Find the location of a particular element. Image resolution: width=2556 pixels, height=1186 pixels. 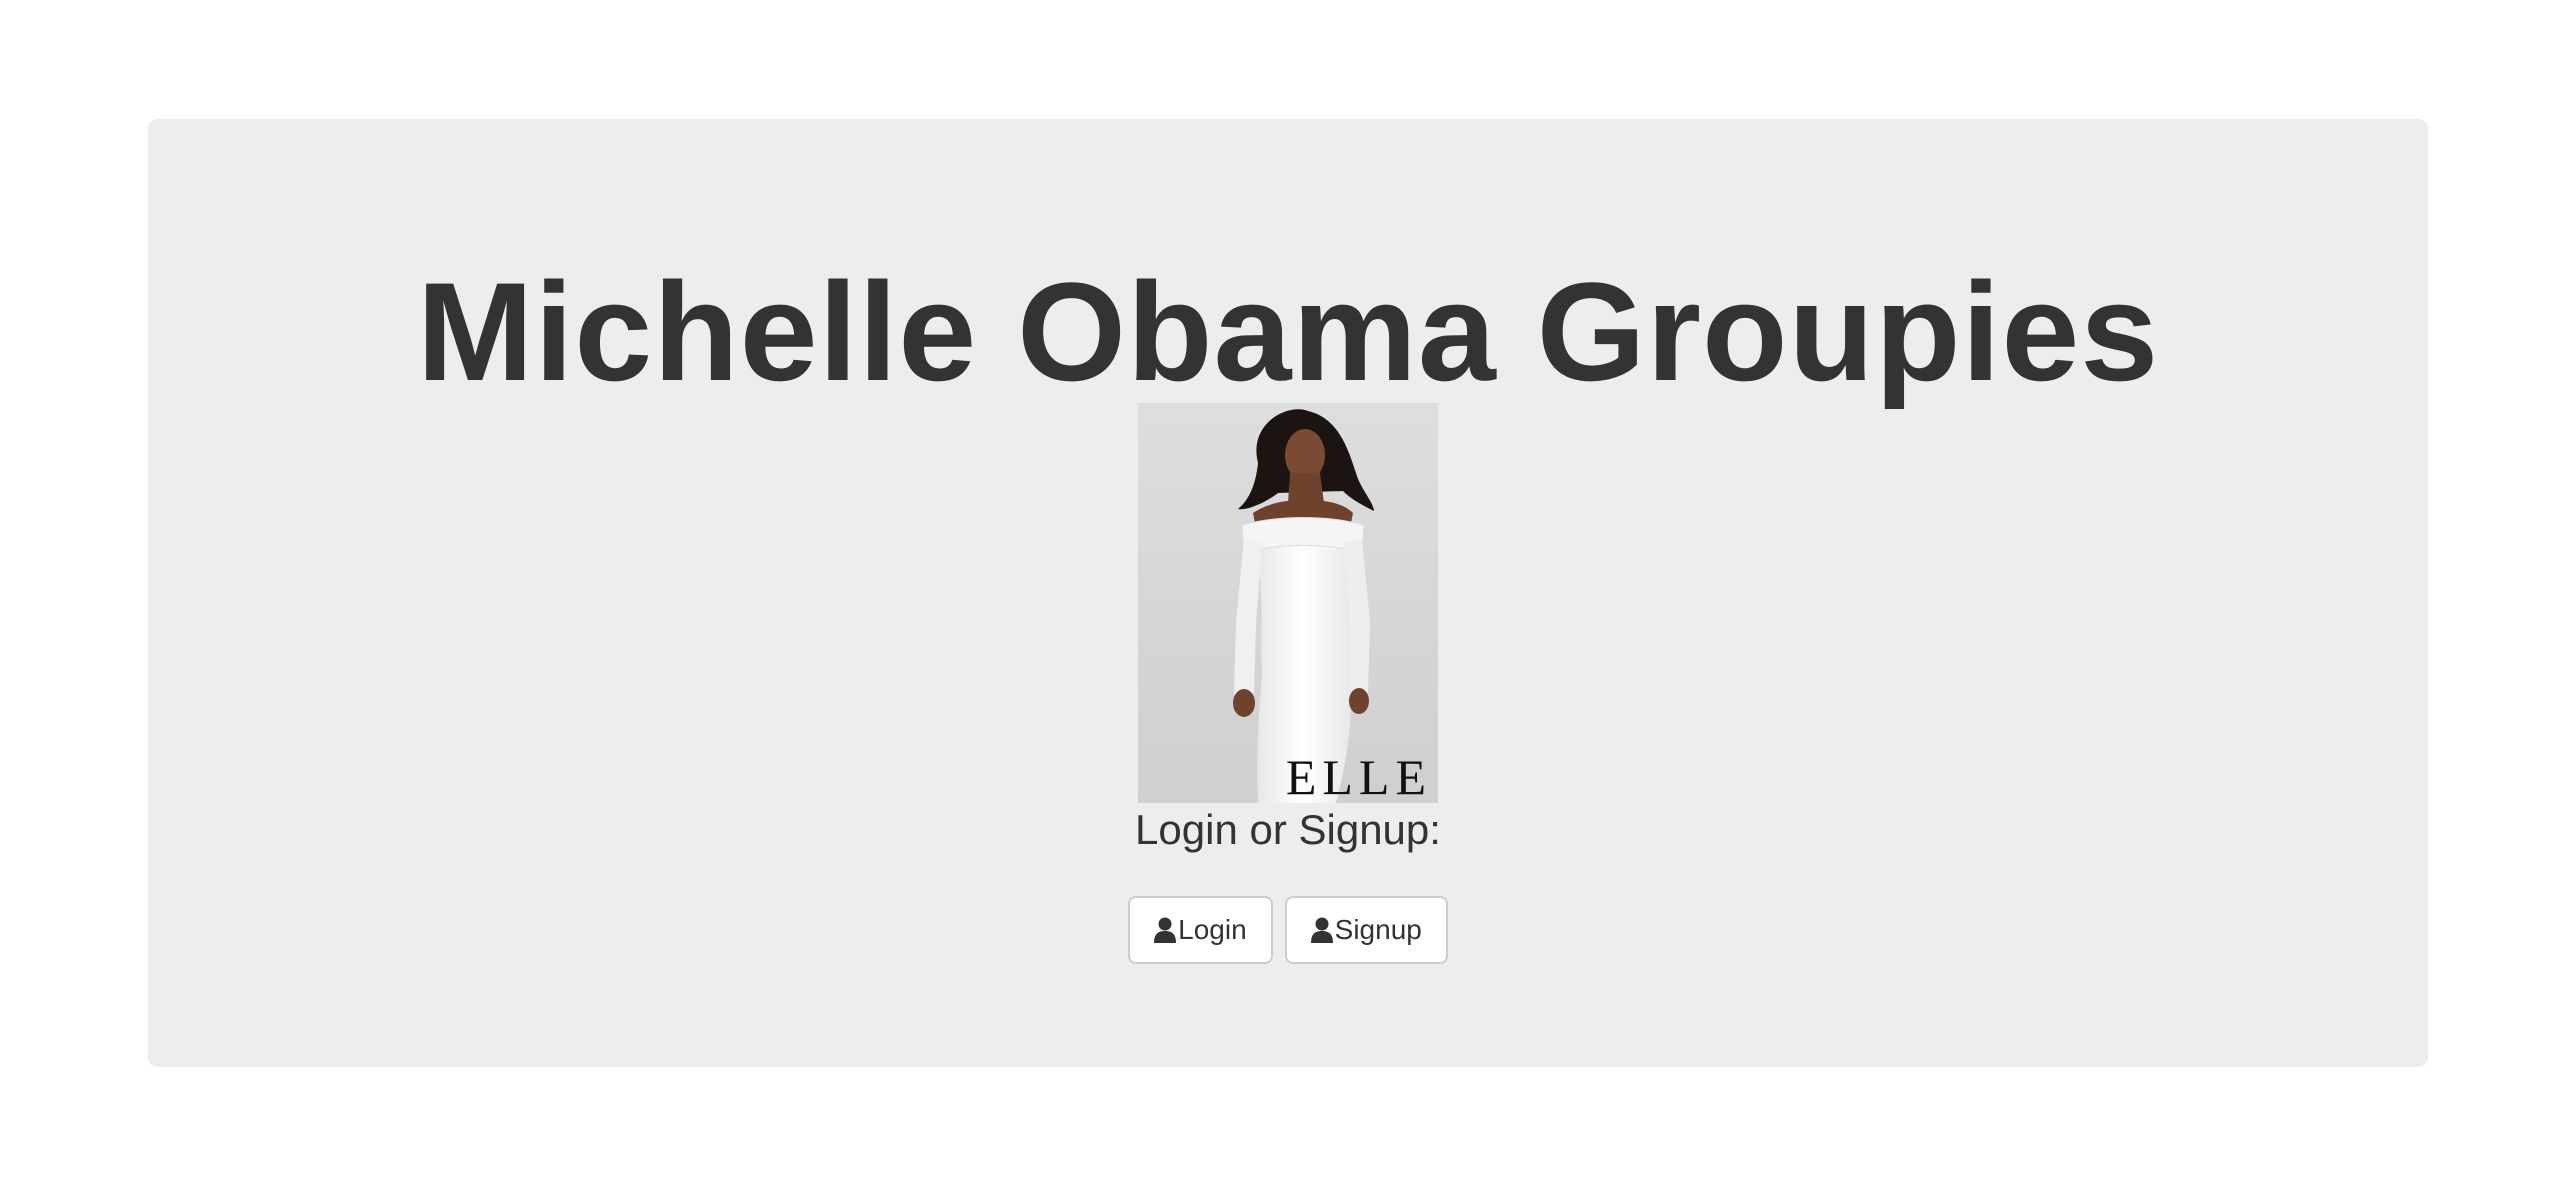

login-button-label: Login is located at coordinates (1212, 929).